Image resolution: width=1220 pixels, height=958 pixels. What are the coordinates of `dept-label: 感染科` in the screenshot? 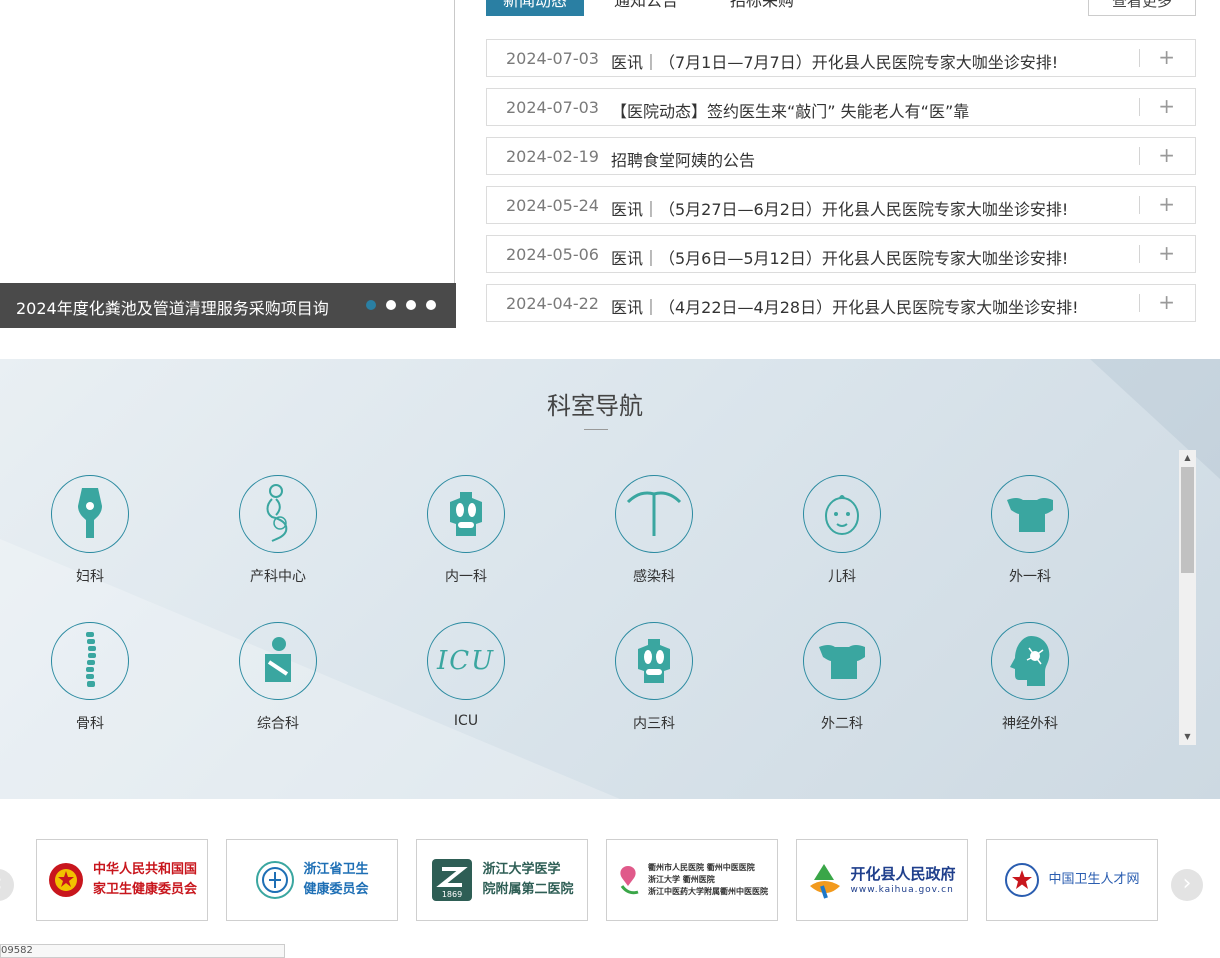 It's located at (654, 576).